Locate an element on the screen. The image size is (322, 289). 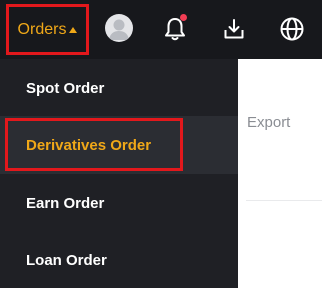
download-button is located at coordinates (234, 29).